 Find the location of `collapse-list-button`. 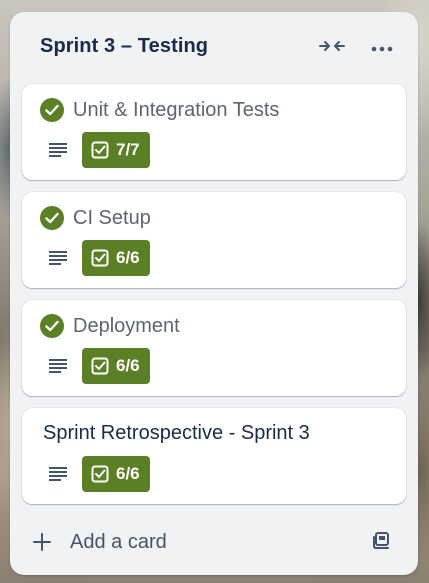

collapse-list-button is located at coordinates (332, 48).